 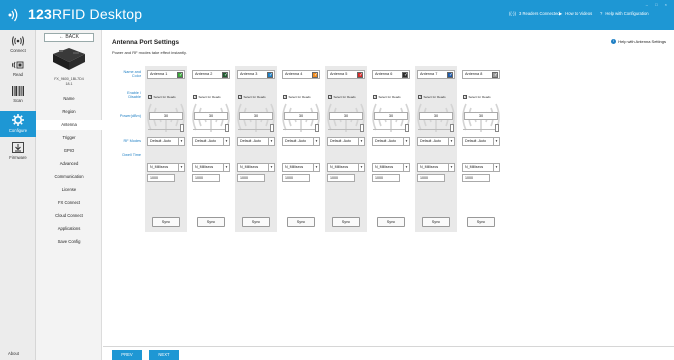 I want to click on sidebar-item-fx-connect: FX Connect, so click(x=69, y=203).